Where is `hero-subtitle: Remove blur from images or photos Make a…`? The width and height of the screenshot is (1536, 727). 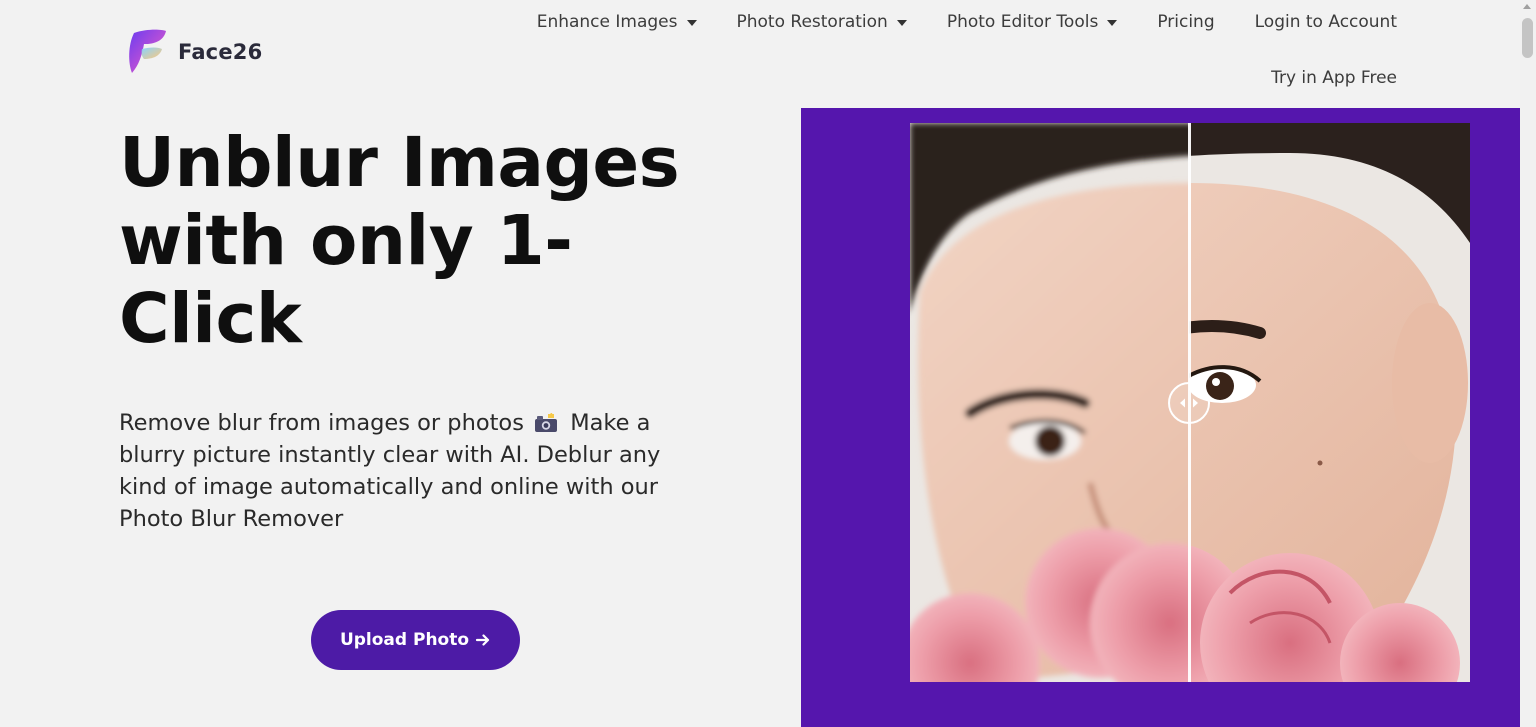 hero-subtitle: Remove blur from images or photos Make a… is located at coordinates (414, 471).